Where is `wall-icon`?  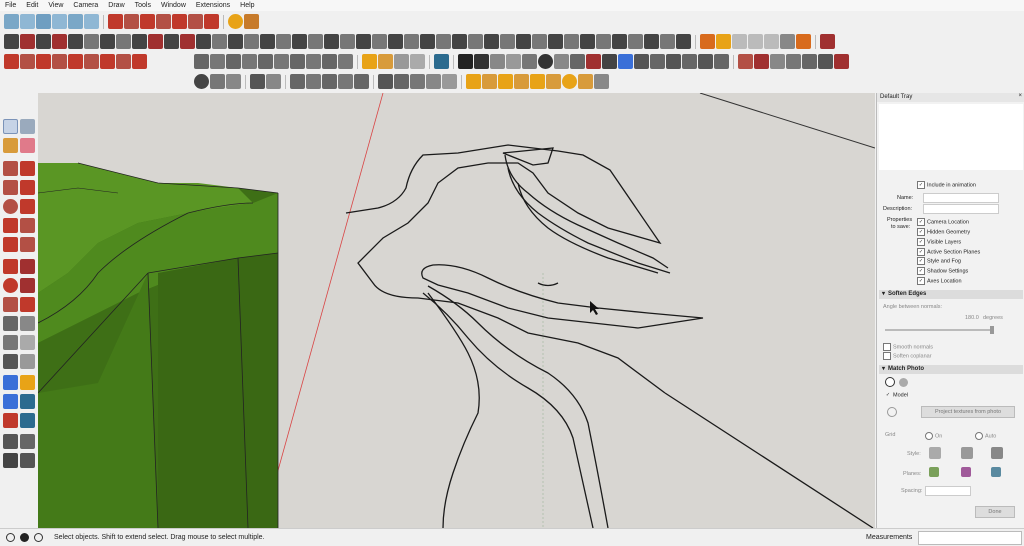
wall-icon is located at coordinates (329, 81).